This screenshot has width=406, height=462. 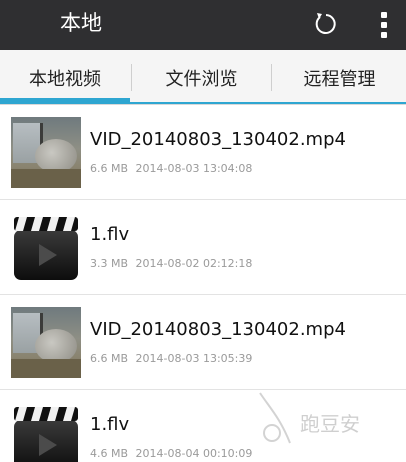 I want to click on tab-baseline, so click(x=268, y=103).